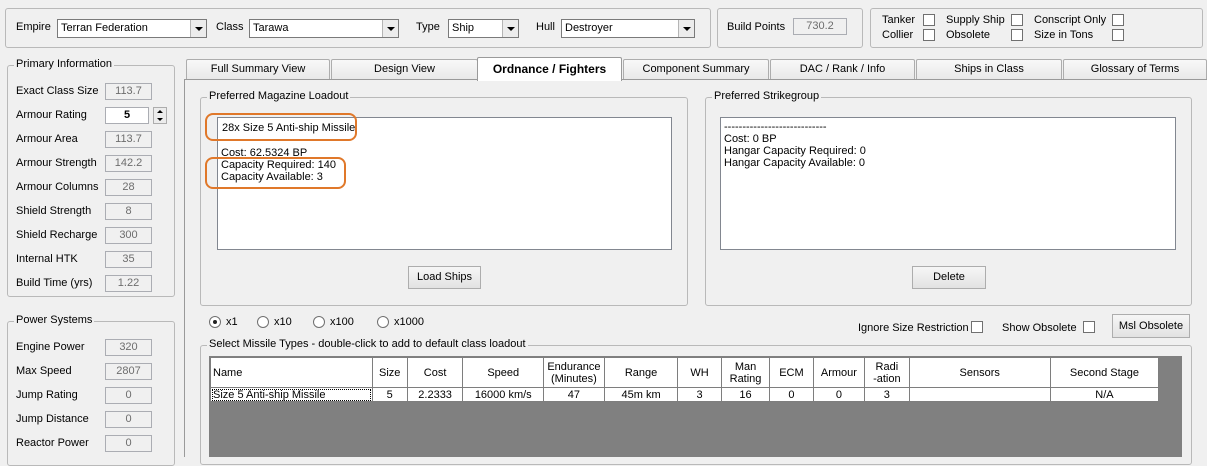 The image size is (1207, 466). What do you see at coordinates (64, 64) in the screenshot?
I see `primary-info-title: Primary Information` at bounding box center [64, 64].